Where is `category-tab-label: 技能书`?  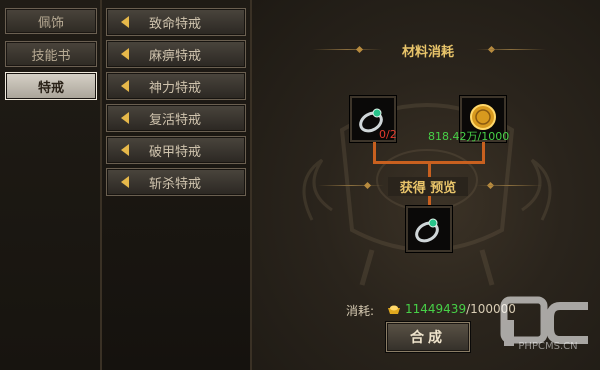
category-tab-label: 技能书 is located at coordinates (51, 56).